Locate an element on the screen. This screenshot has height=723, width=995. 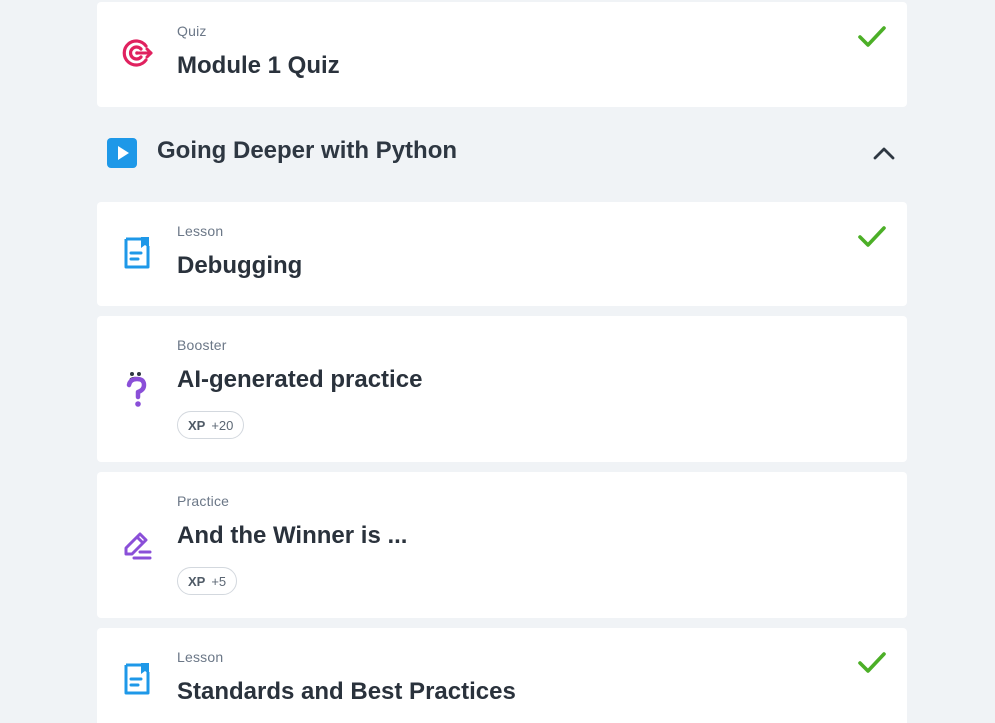
item-kind-label: Practice is located at coordinates (203, 501).